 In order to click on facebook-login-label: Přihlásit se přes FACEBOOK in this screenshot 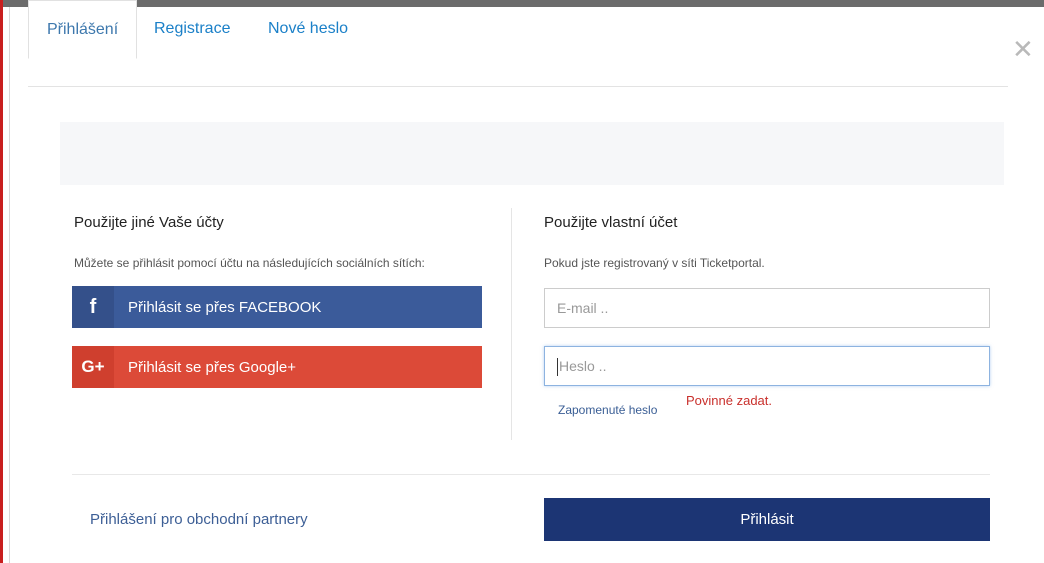, I will do `click(225, 307)`.